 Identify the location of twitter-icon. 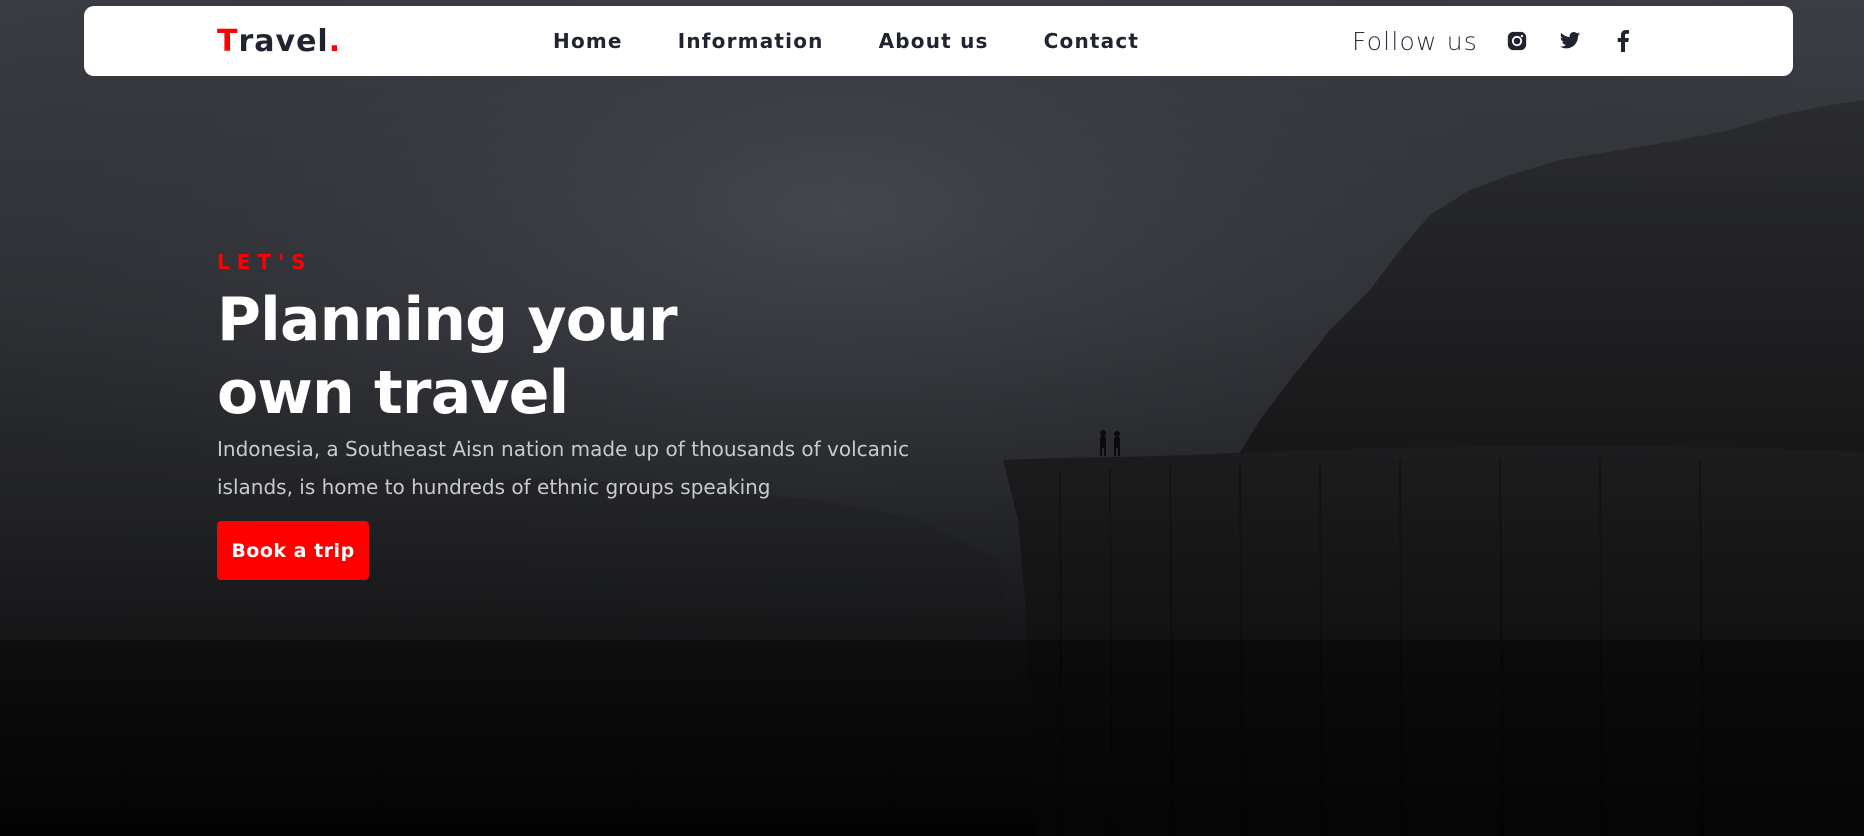
(1570, 41).